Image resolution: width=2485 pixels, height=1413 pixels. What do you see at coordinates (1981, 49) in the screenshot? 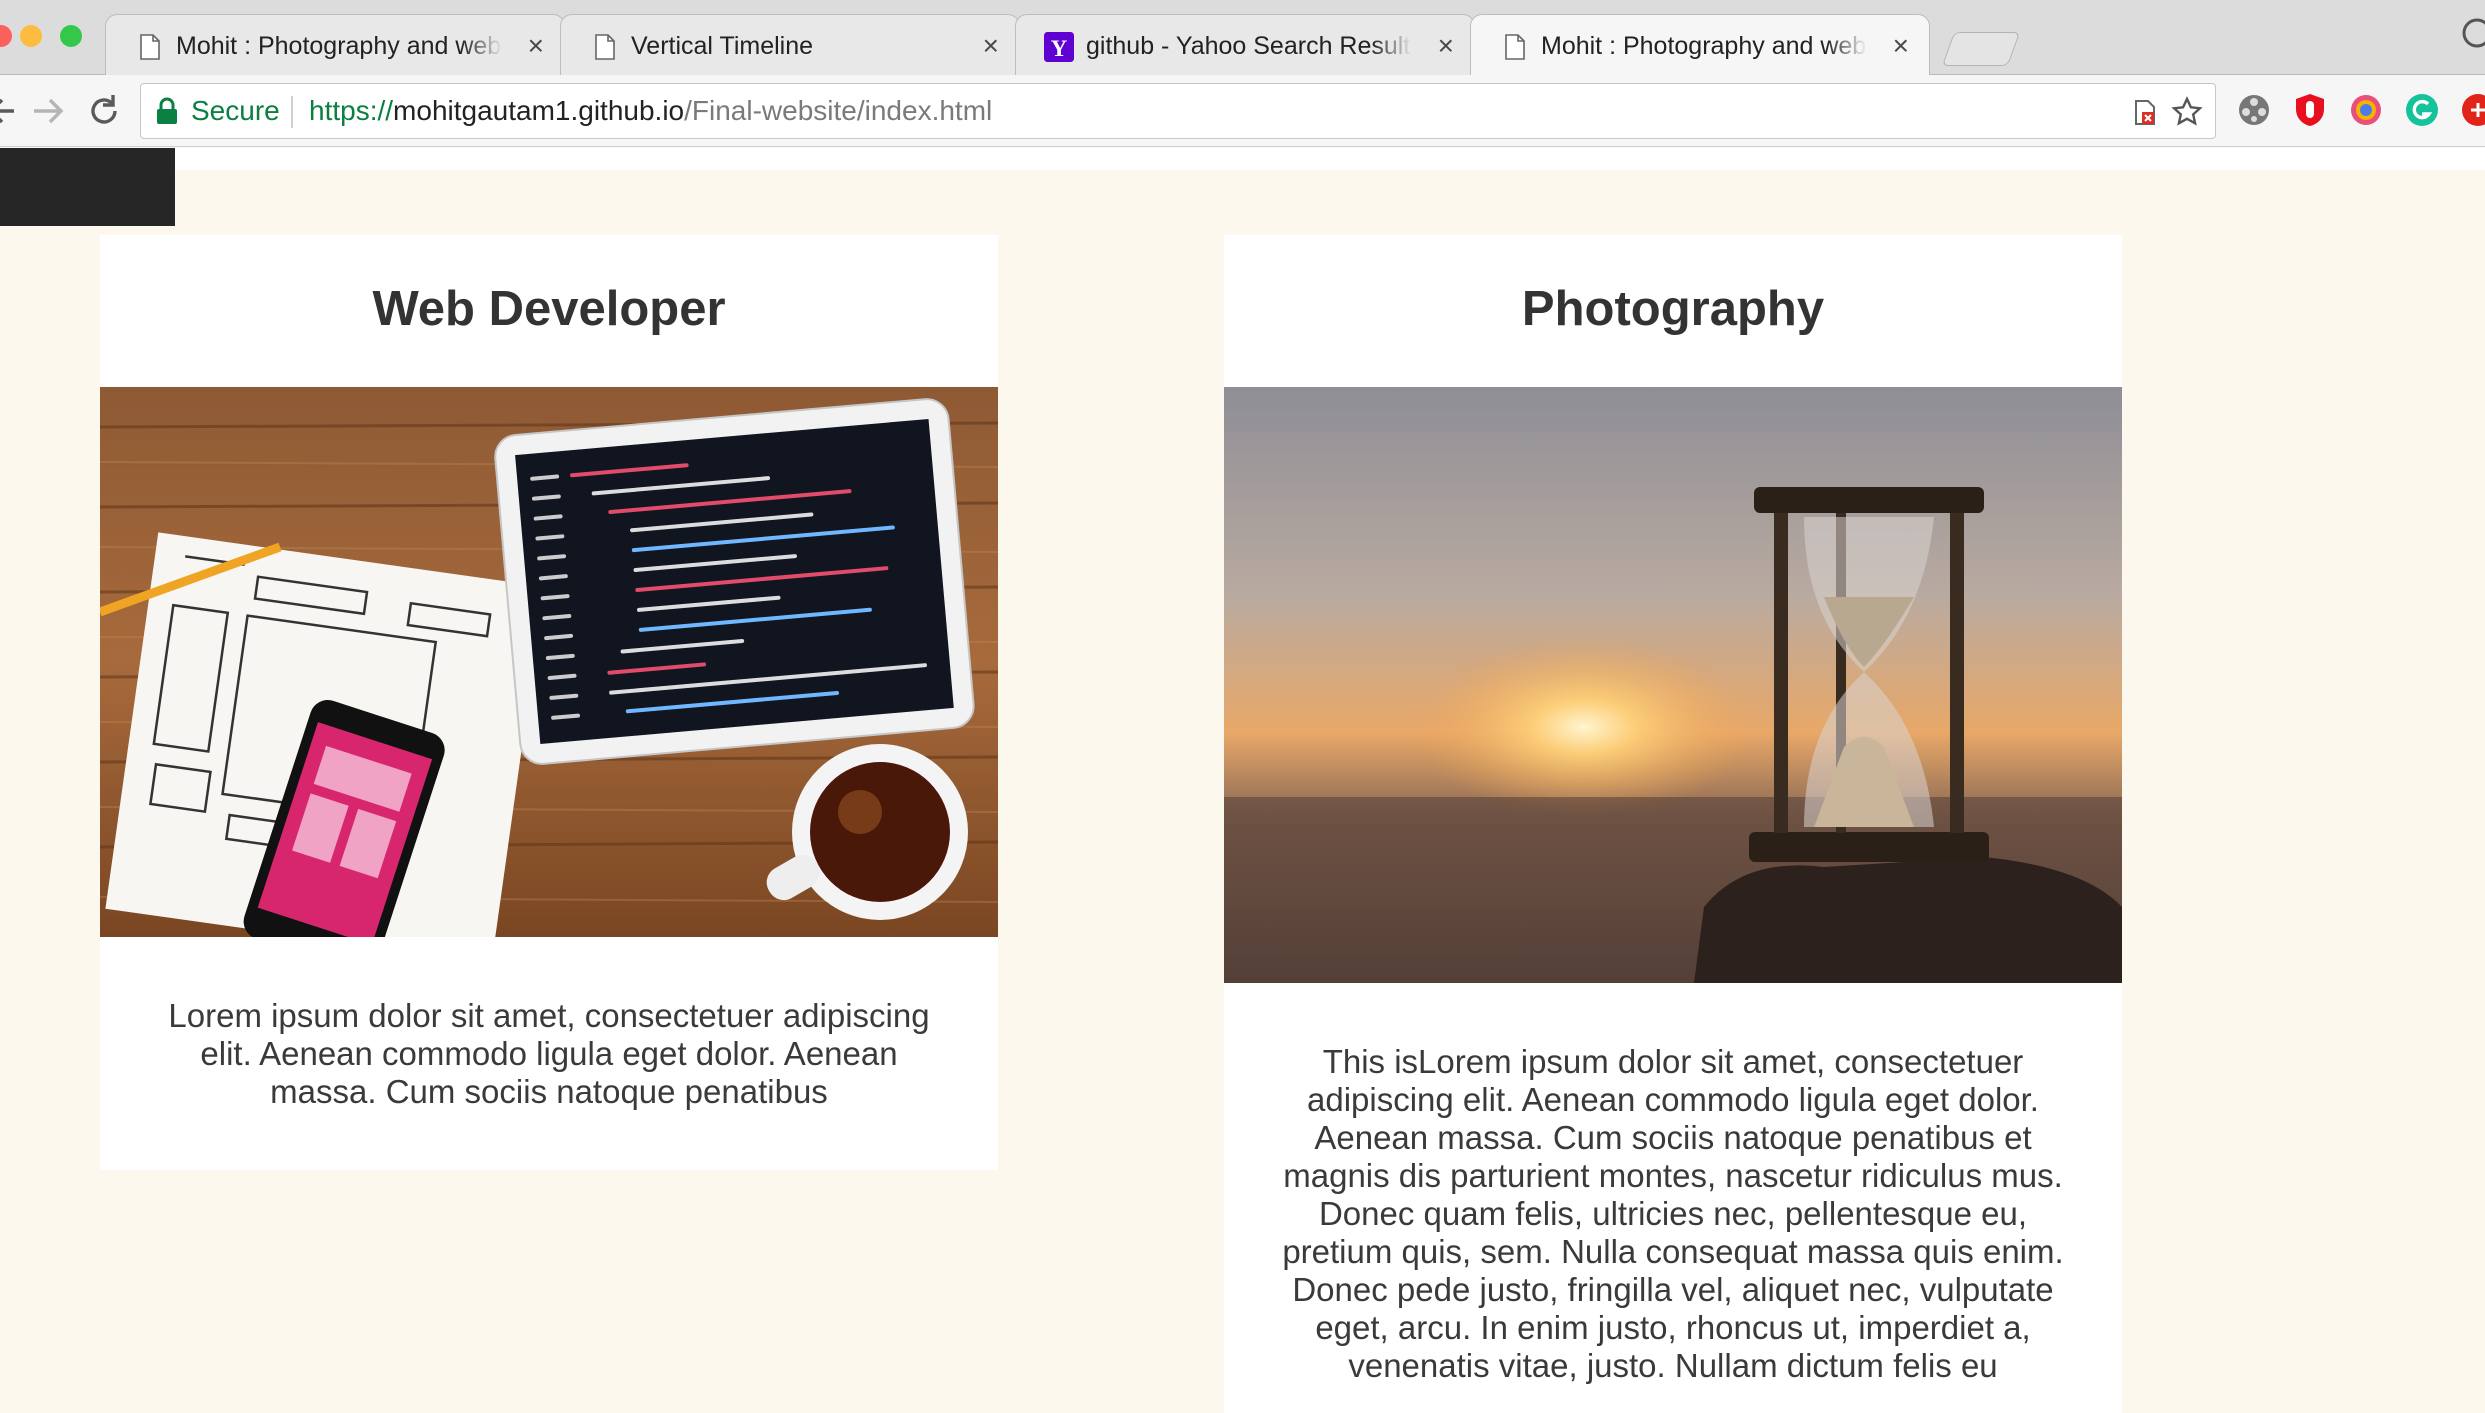
I see `new-tab-button` at bounding box center [1981, 49].